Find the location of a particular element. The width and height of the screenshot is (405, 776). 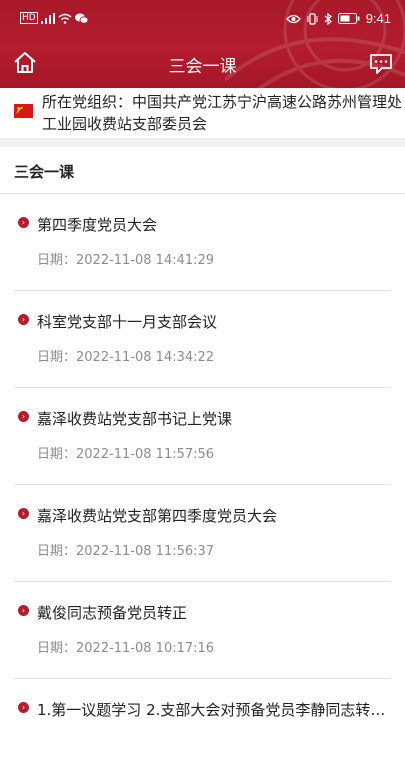

wifi-icon is located at coordinates (65, 18).